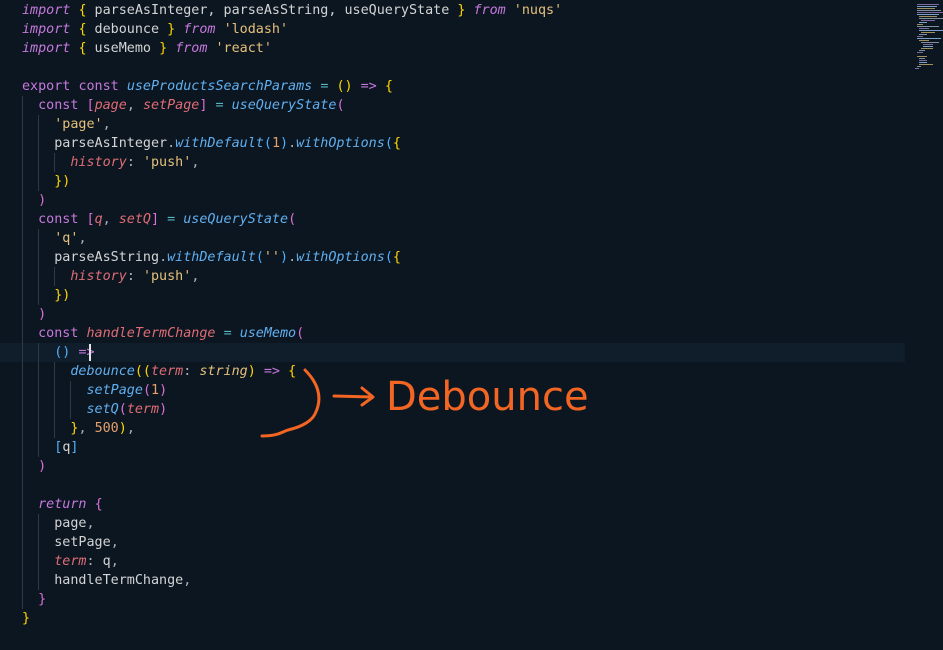 The height and width of the screenshot is (650, 943). What do you see at coordinates (353, 396) in the screenshot?
I see `annotation-arrow-icon` at bounding box center [353, 396].